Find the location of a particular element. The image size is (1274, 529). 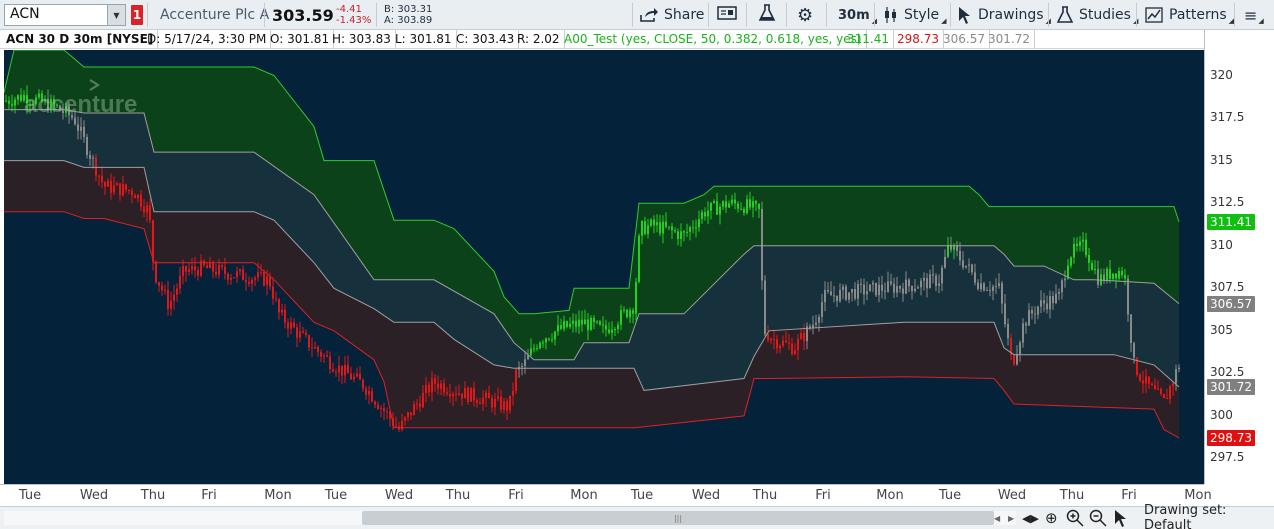

flexible-grid-button is located at coordinates (727, 15).